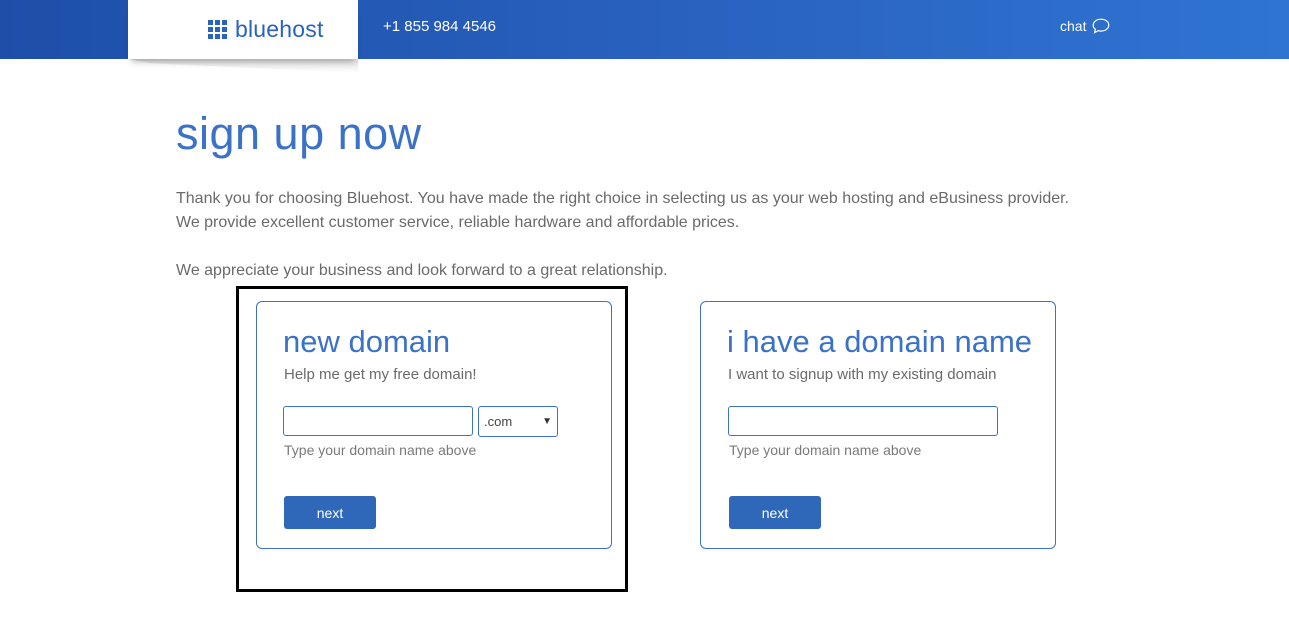  I want to click on tld-select: .com ▼, so click(518, 421).